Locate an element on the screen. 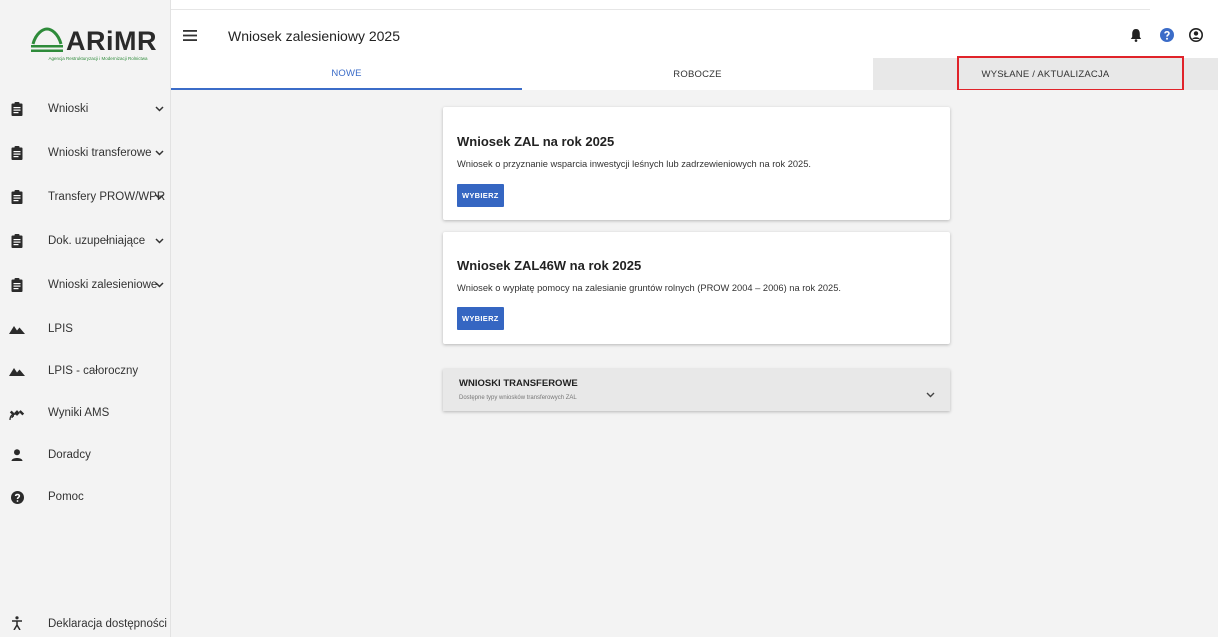 This screenshot has width=1218, height=637. sidebar-item-lpis: LPIS is located at coordinates (85, 329).